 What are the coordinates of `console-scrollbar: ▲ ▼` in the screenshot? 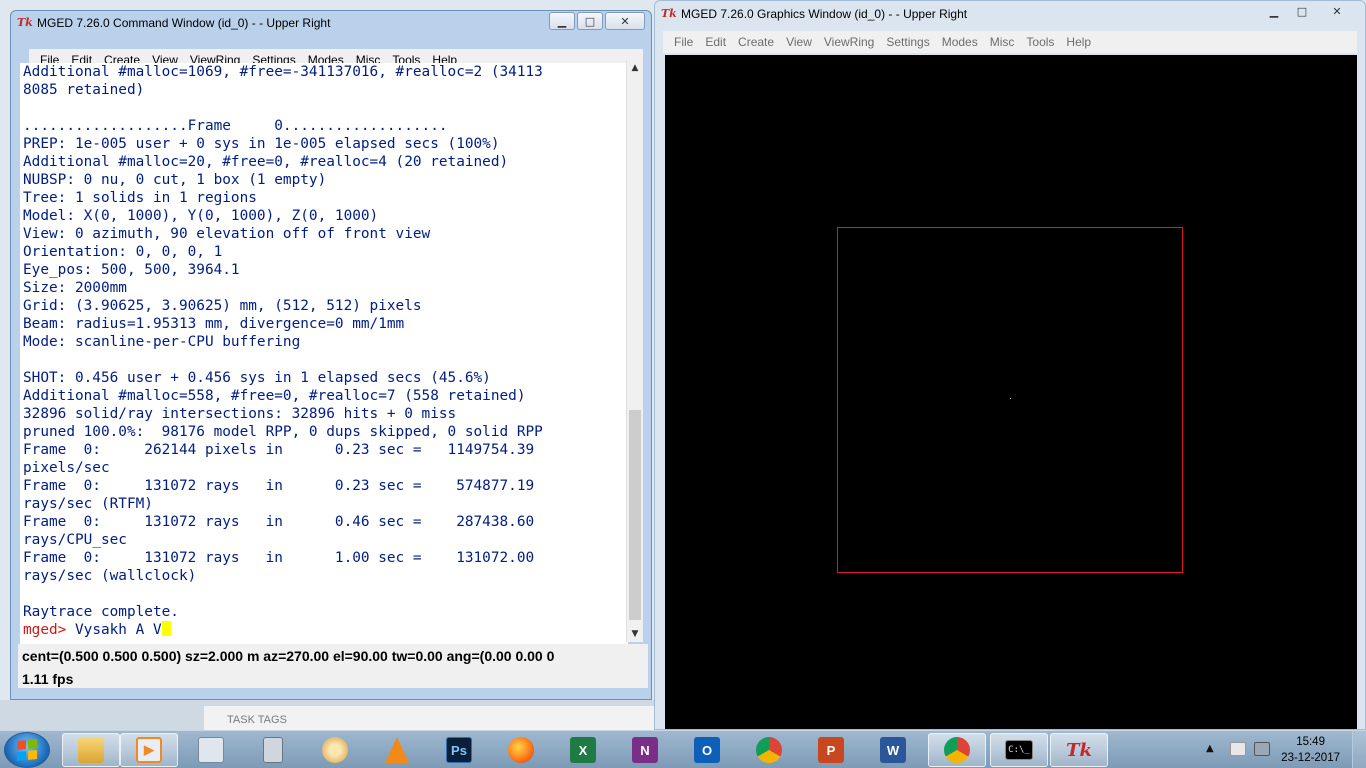 It's located at (634, 351).